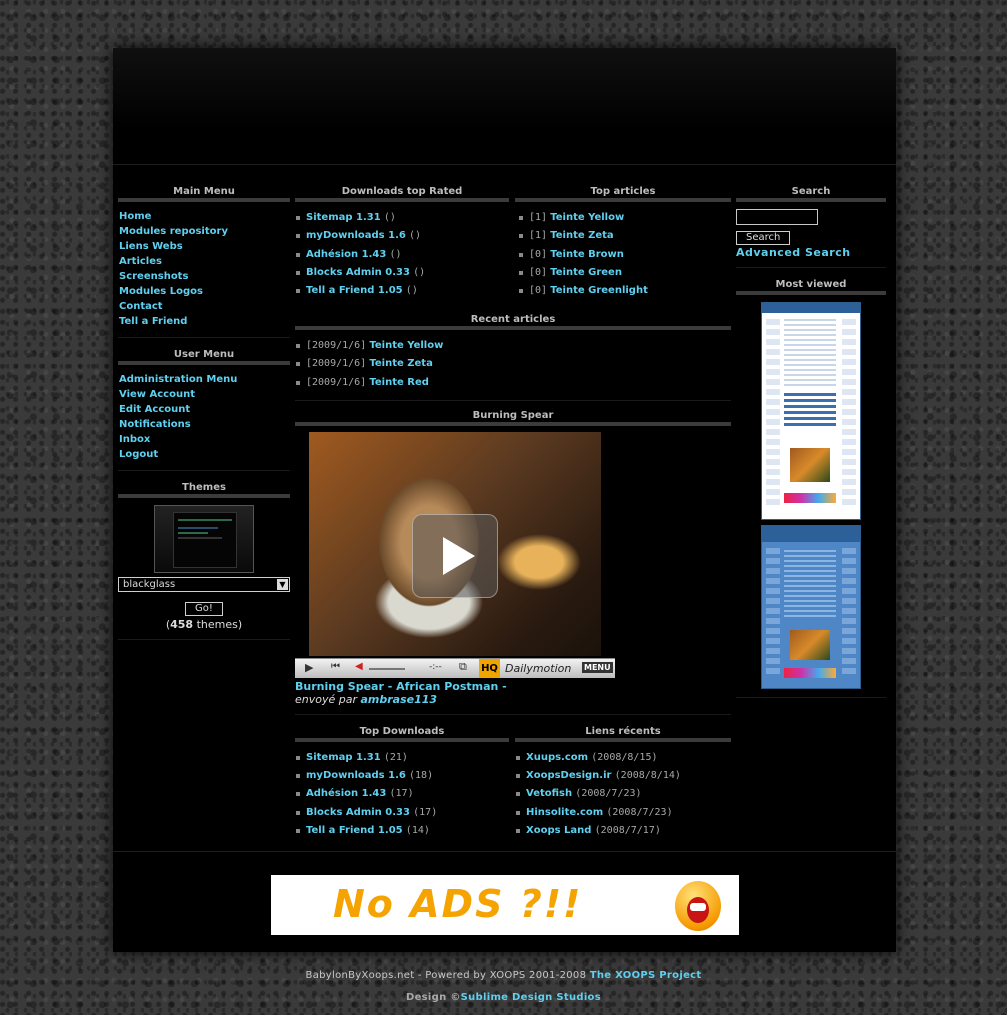  What do you see at coordinates (623, 776) in the screenshot?
I see `list-item: XoopsDesign.ir (2008/8/14)` at bounding box center [623, 776].